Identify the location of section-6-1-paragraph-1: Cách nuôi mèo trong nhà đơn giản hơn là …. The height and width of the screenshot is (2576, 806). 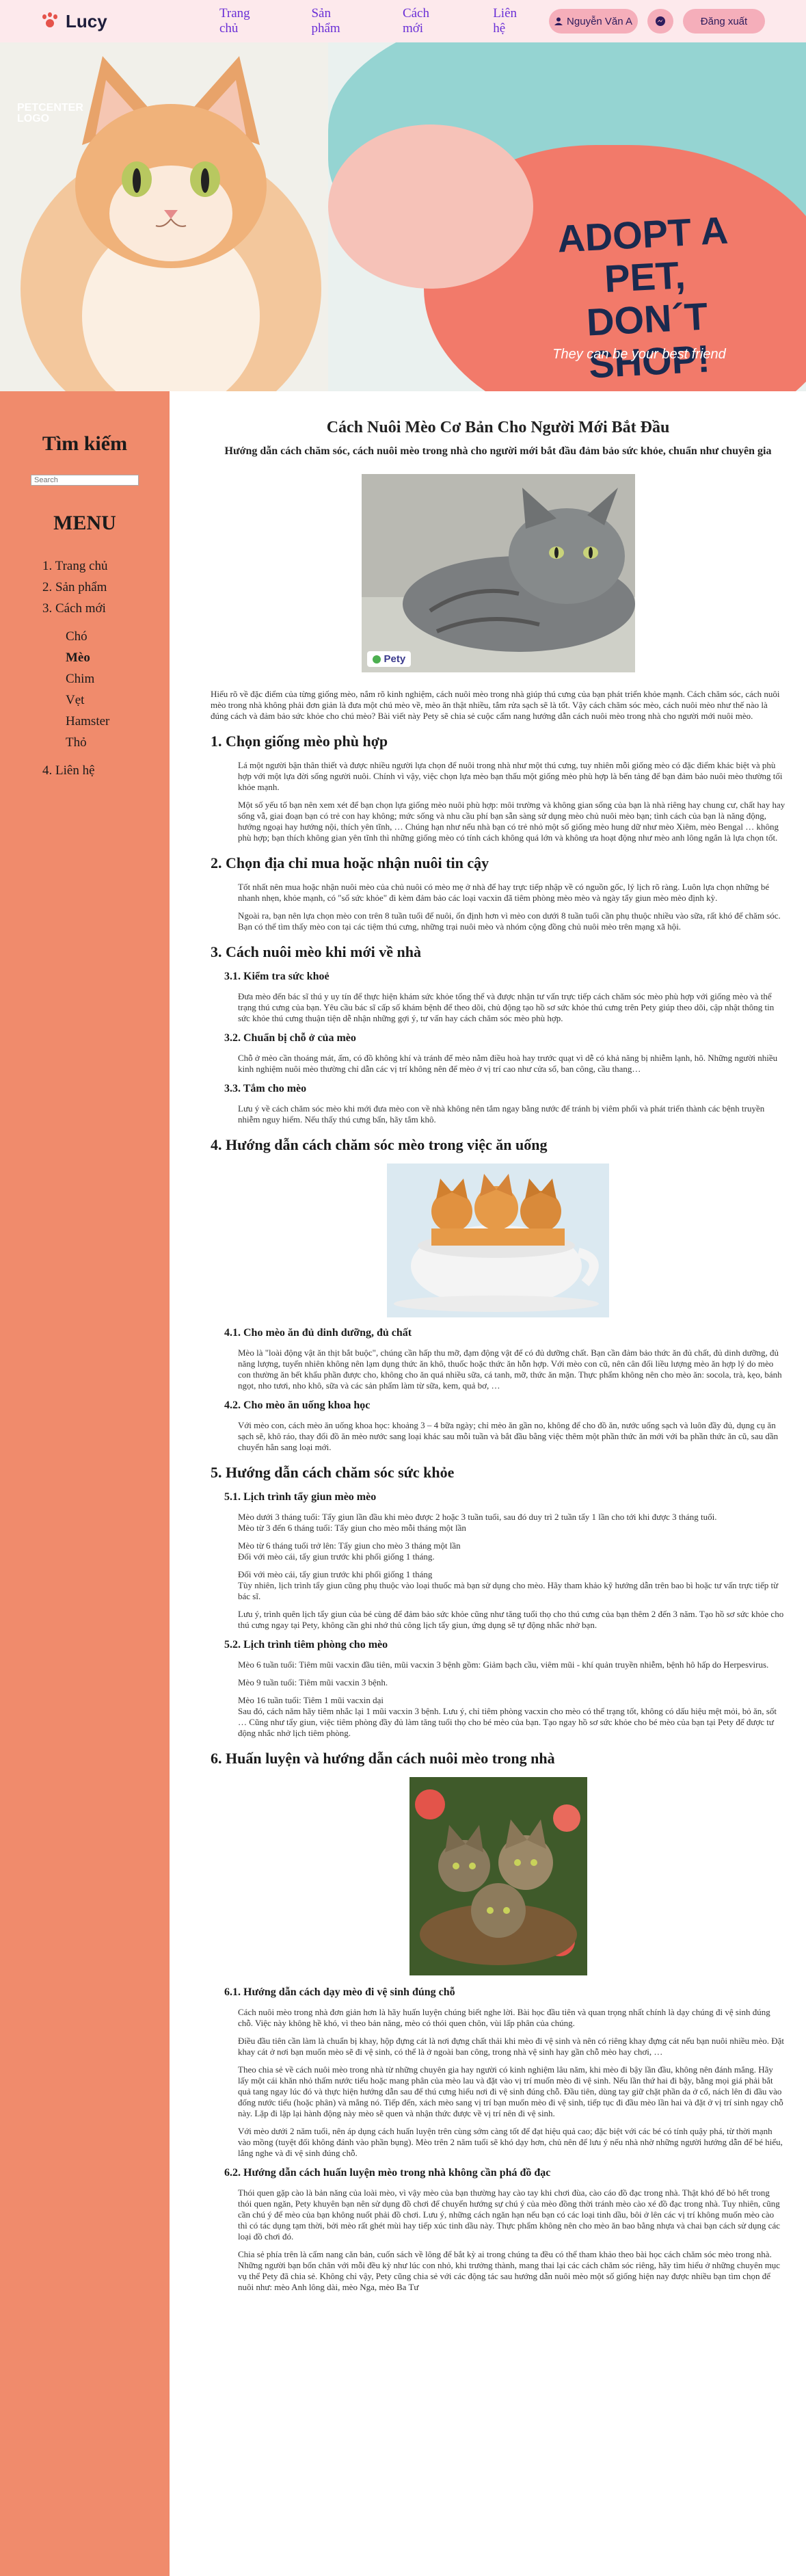
(504, 2017).